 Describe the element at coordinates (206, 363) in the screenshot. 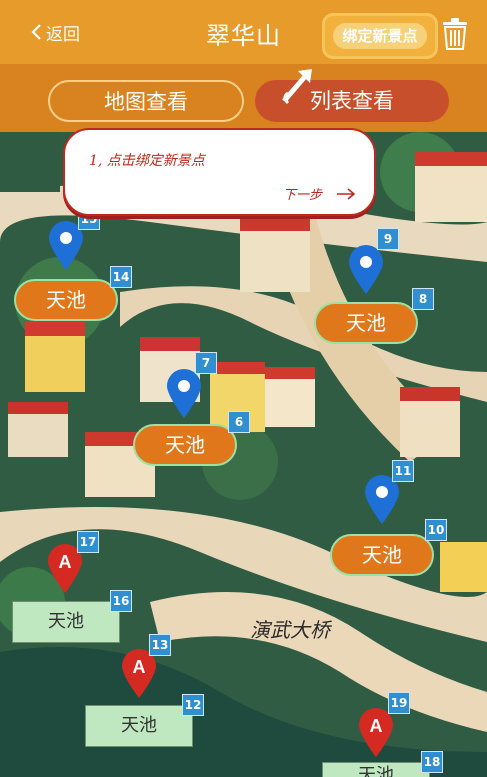

I see `spot-number-badge: 7` at that location.